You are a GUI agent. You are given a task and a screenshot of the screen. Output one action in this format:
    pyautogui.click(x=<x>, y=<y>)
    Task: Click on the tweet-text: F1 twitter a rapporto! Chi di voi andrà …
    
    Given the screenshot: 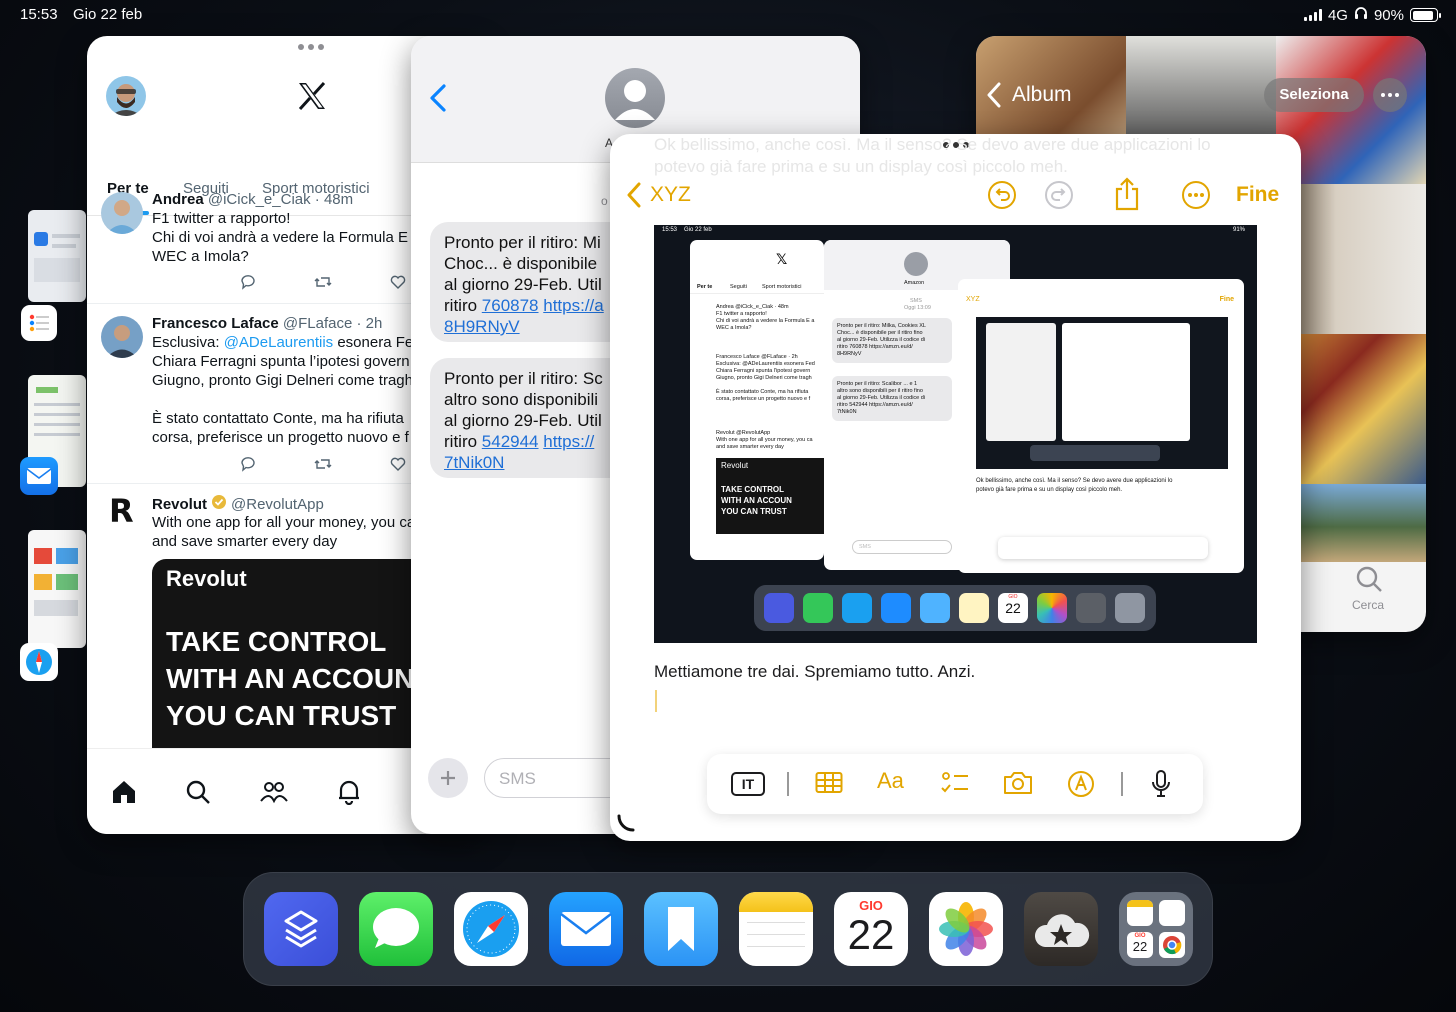 What is the action you would take?
    pyautogui.click(x=286, y=237)
    